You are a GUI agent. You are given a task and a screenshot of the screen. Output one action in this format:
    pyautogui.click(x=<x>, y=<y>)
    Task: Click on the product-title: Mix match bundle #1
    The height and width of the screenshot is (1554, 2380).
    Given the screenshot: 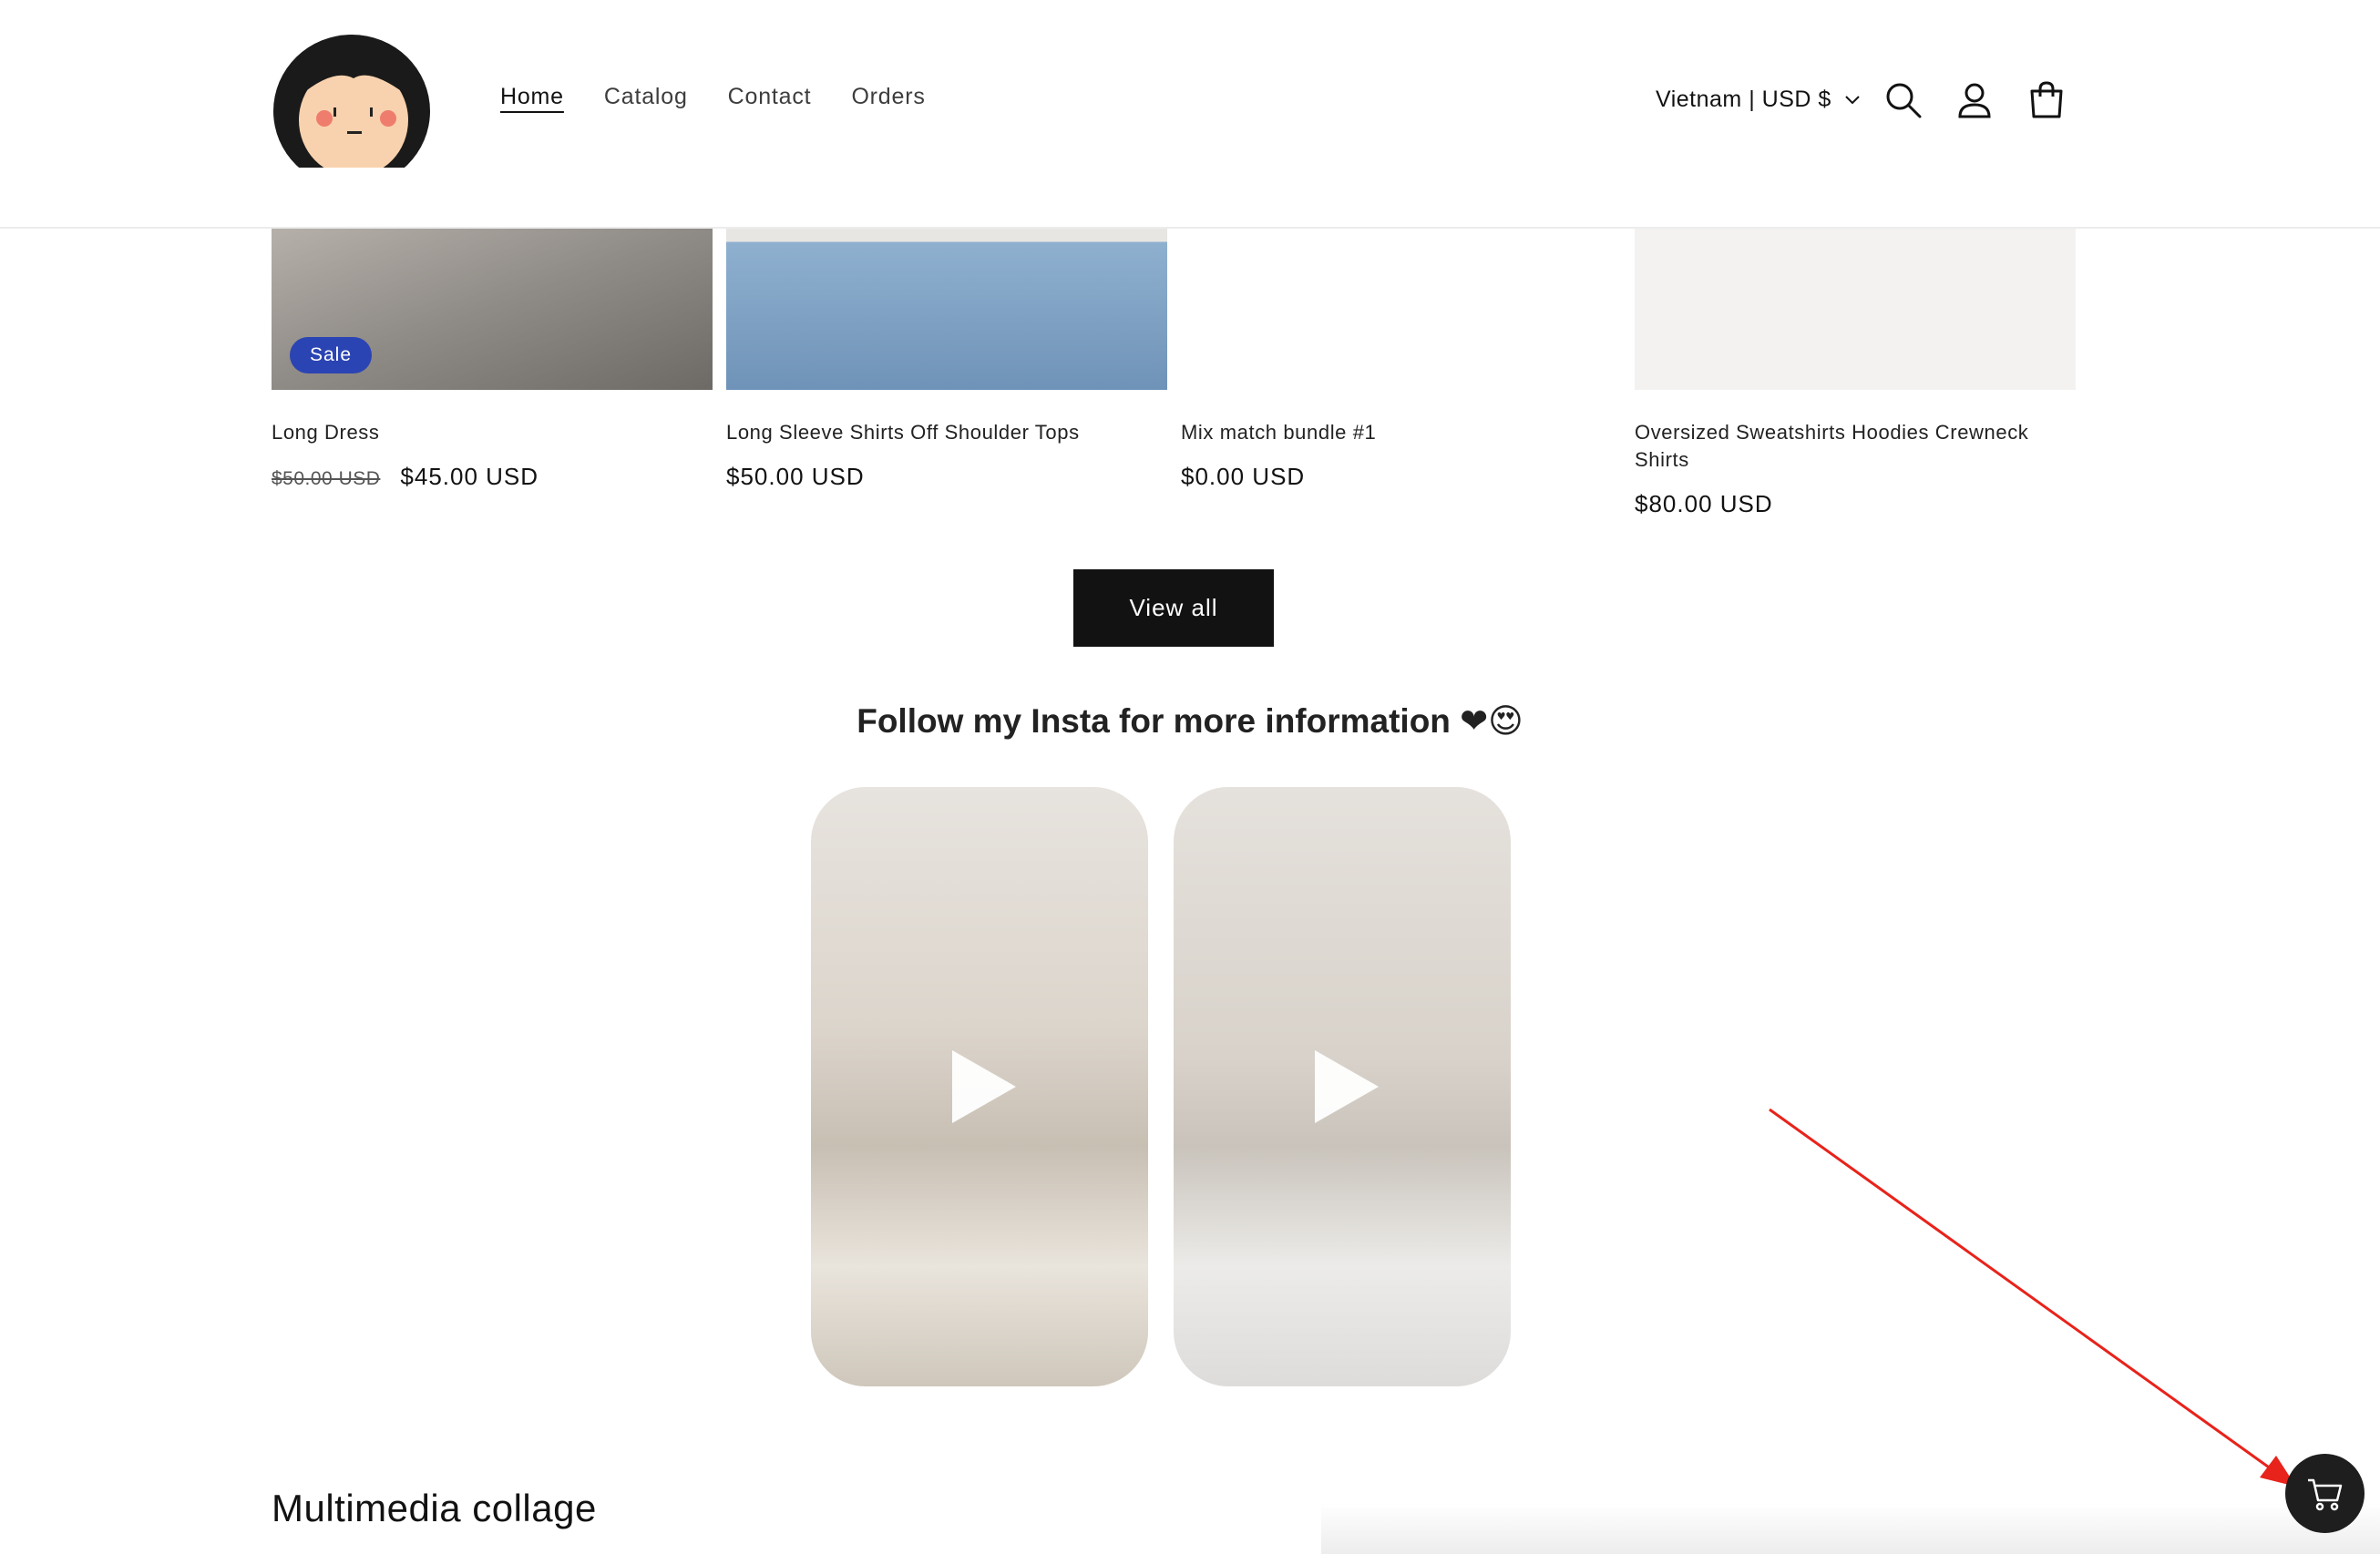 What is the action you would take?
    pyautogui.click(x=1402, y=432)
    